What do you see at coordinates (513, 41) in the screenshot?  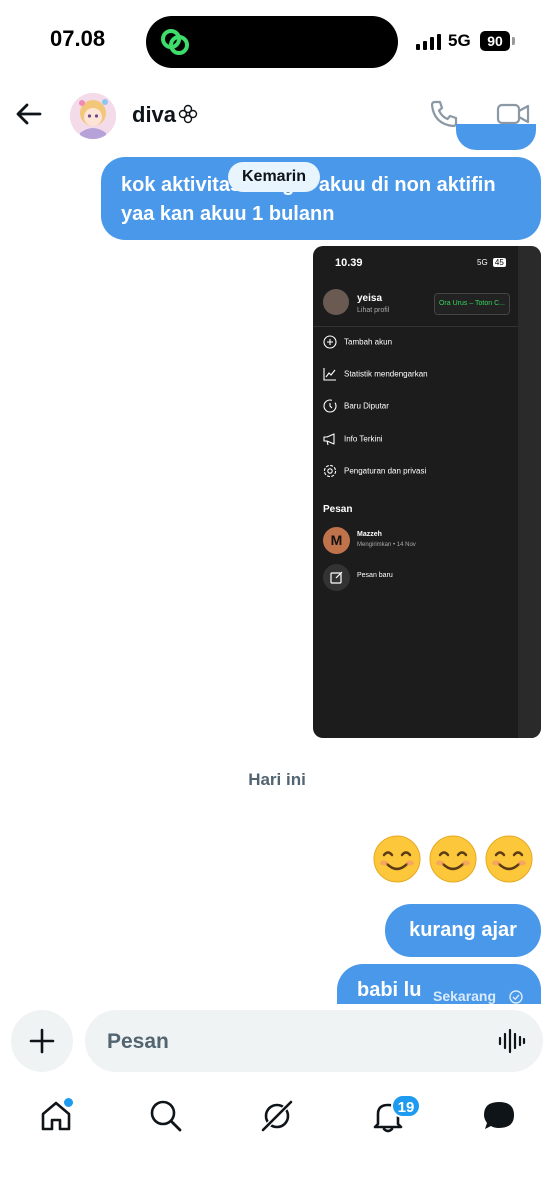 I see `battery-tip` at bounding box center [513, 41].